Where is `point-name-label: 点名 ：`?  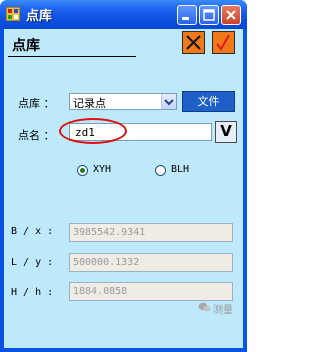 point-name-label: 点名 ： is located at coordinates (36, 135).